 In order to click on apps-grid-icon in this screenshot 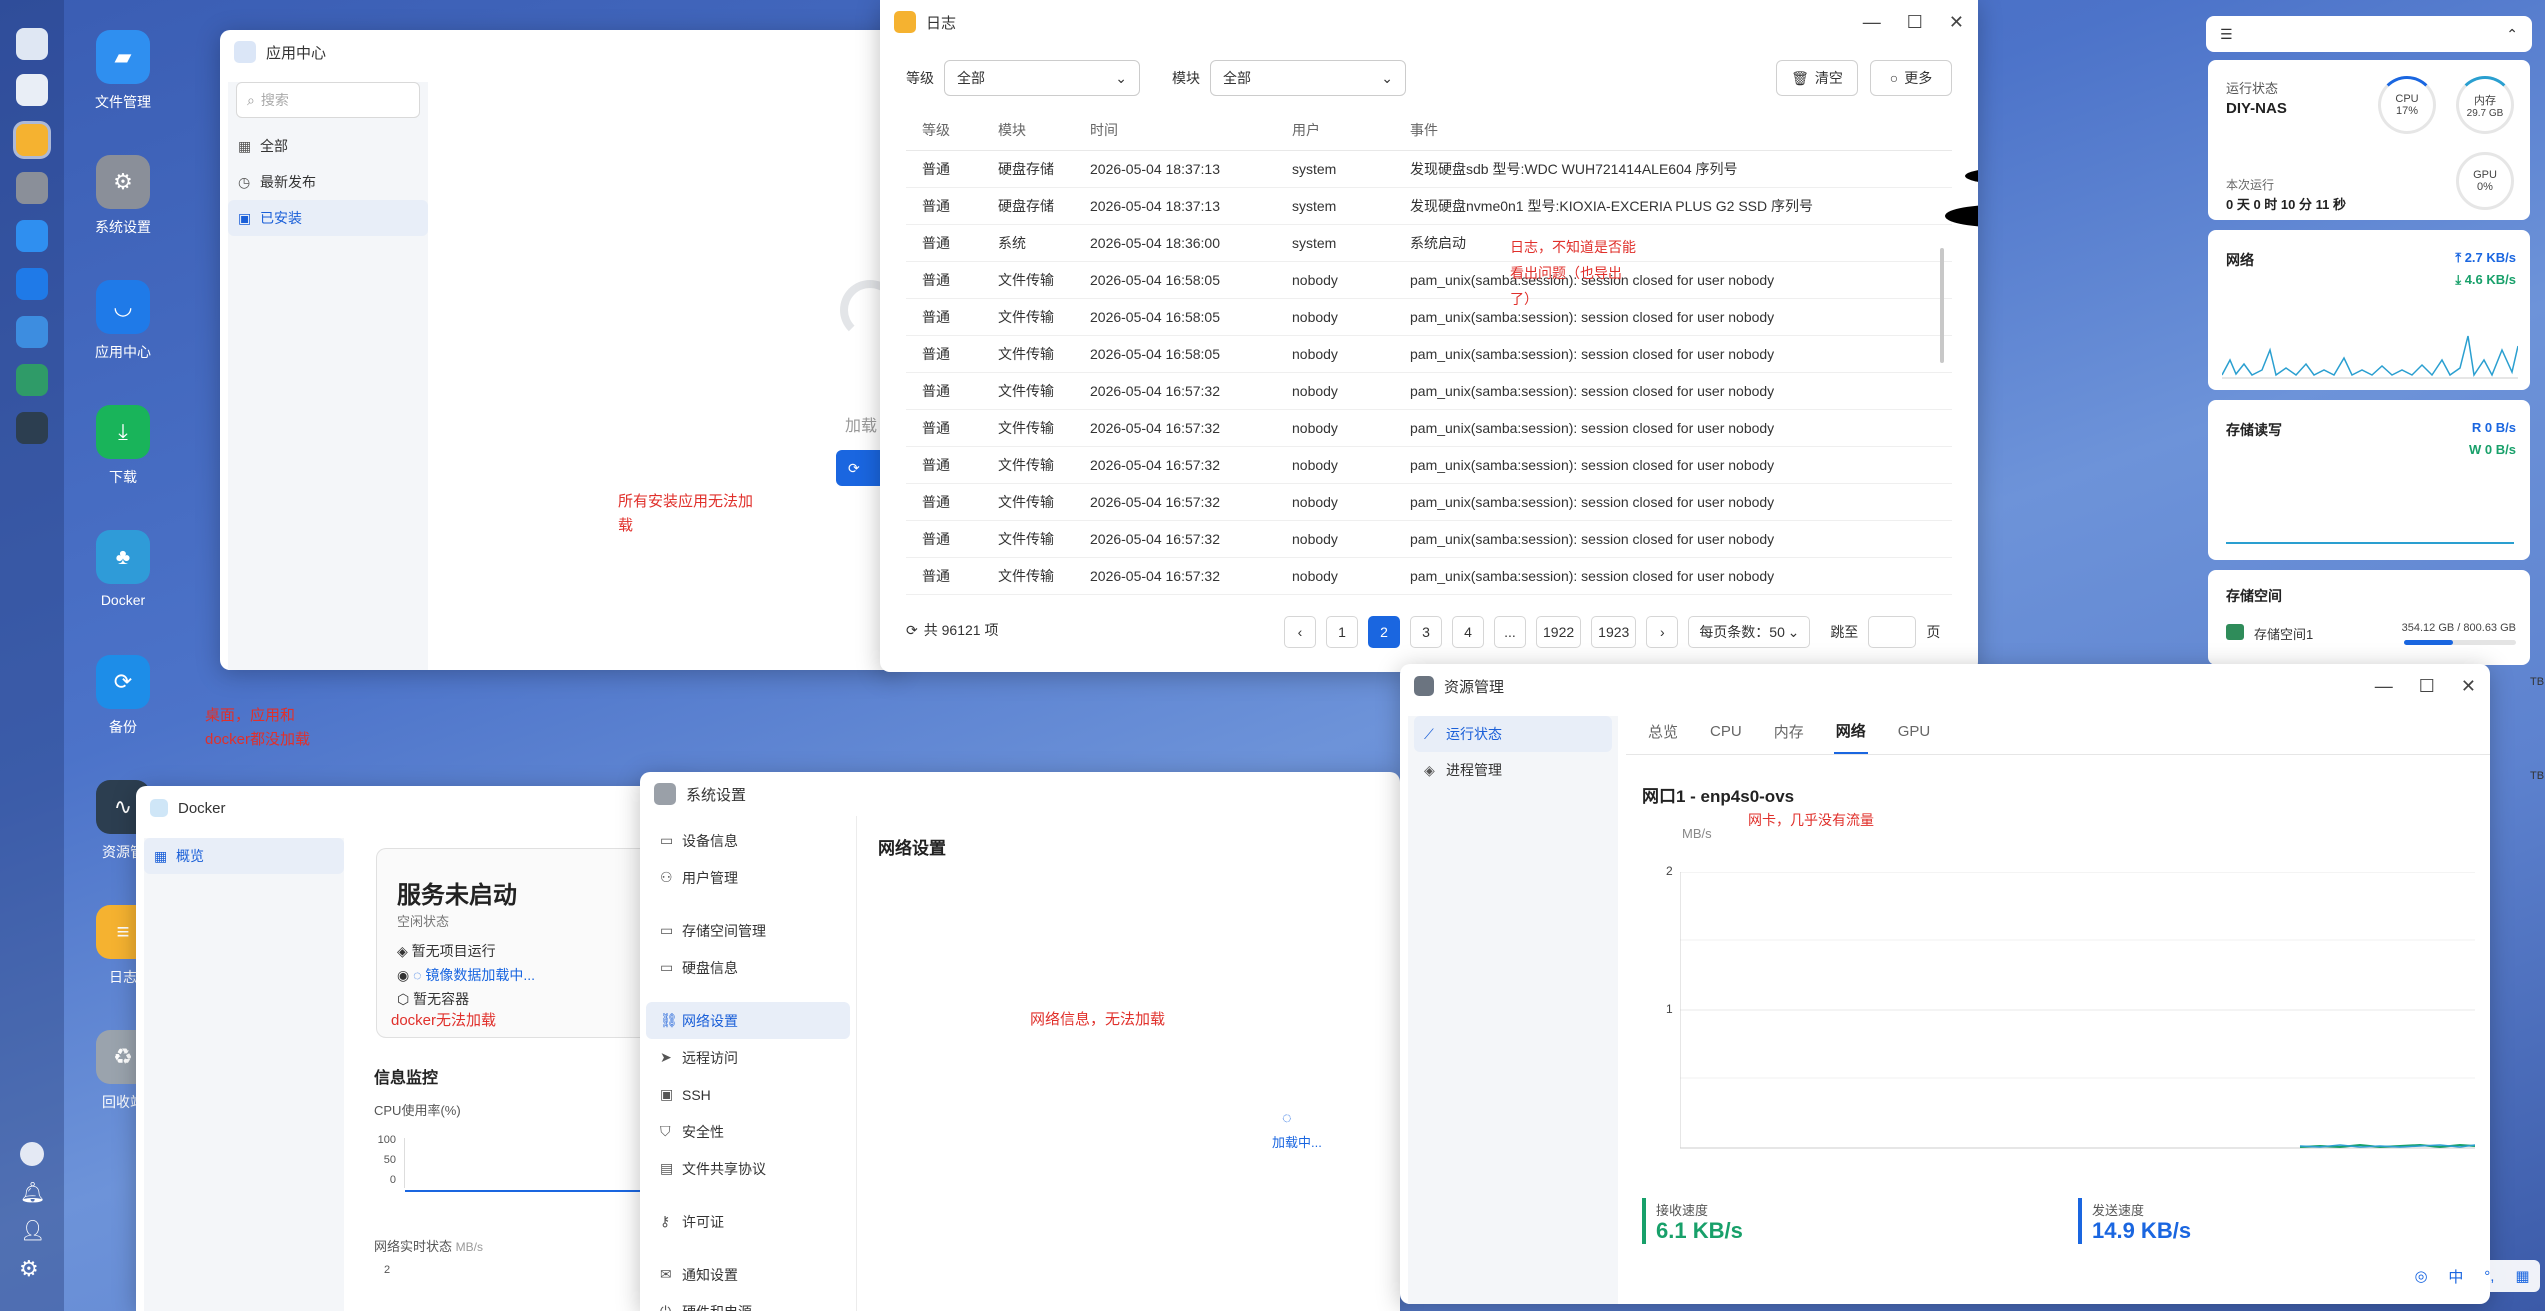, I will do `click(32, 90)`.